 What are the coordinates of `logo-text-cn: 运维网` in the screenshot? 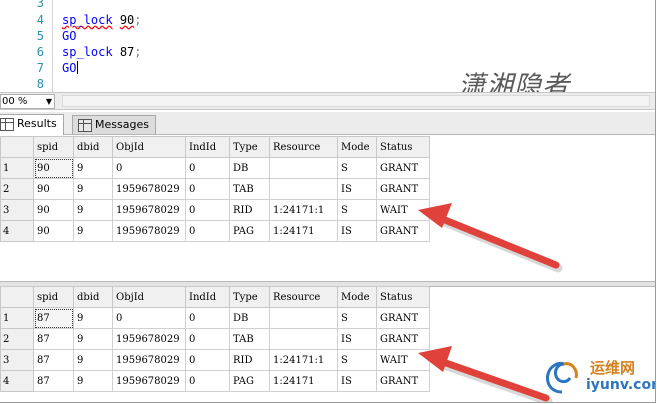 It's located at (613, 368).